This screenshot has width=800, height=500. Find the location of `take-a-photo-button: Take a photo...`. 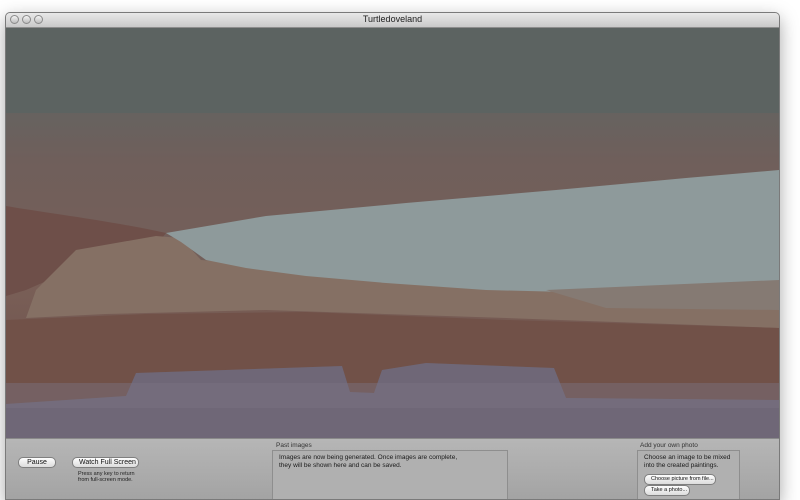

take-a-photo-button: Take a photo... is located at coordinates (667, 490).